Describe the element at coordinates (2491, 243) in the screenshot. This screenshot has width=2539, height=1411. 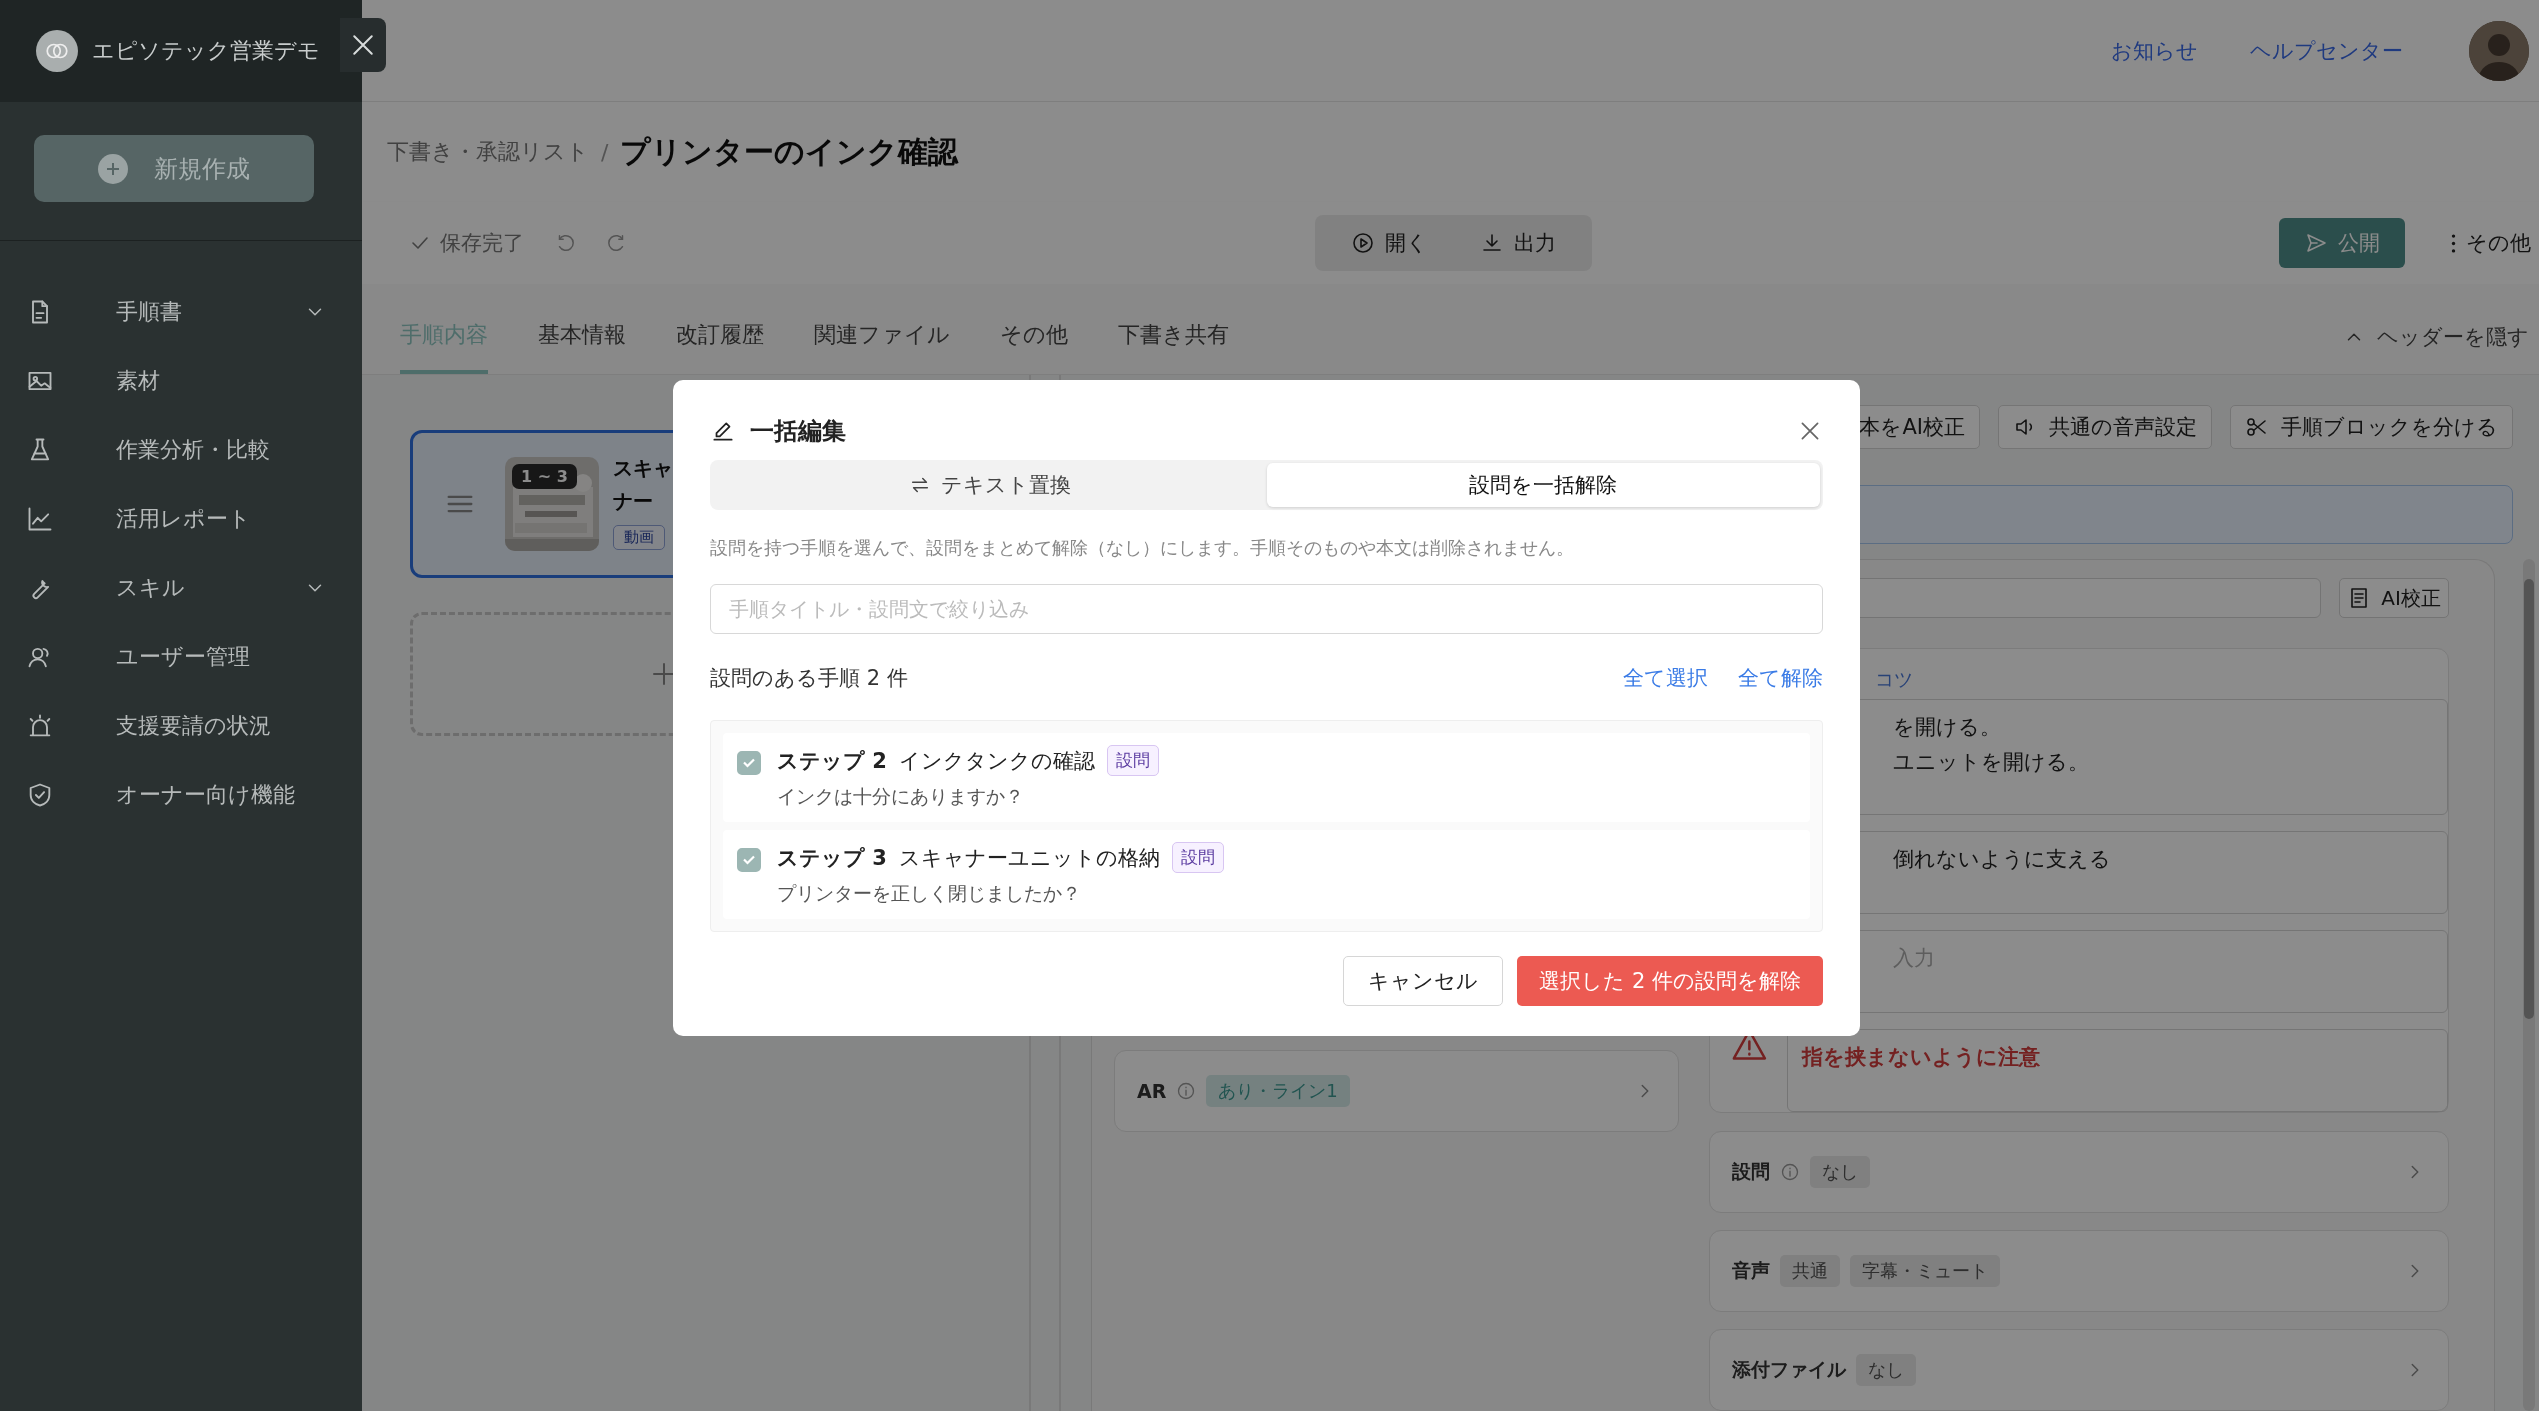
I see `more-button: その他` at that location.